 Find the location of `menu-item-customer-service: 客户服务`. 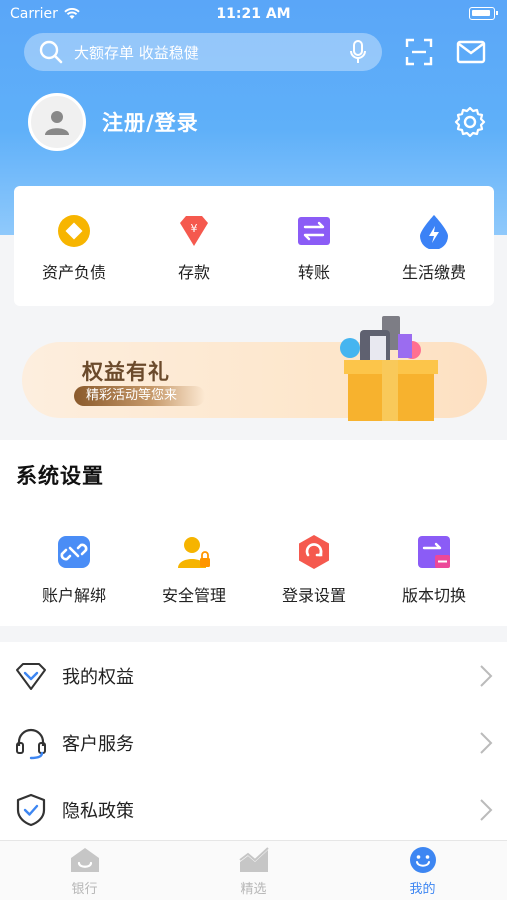

menu-item-customer-service: 客户服务 is located at coordinates (253, 742).